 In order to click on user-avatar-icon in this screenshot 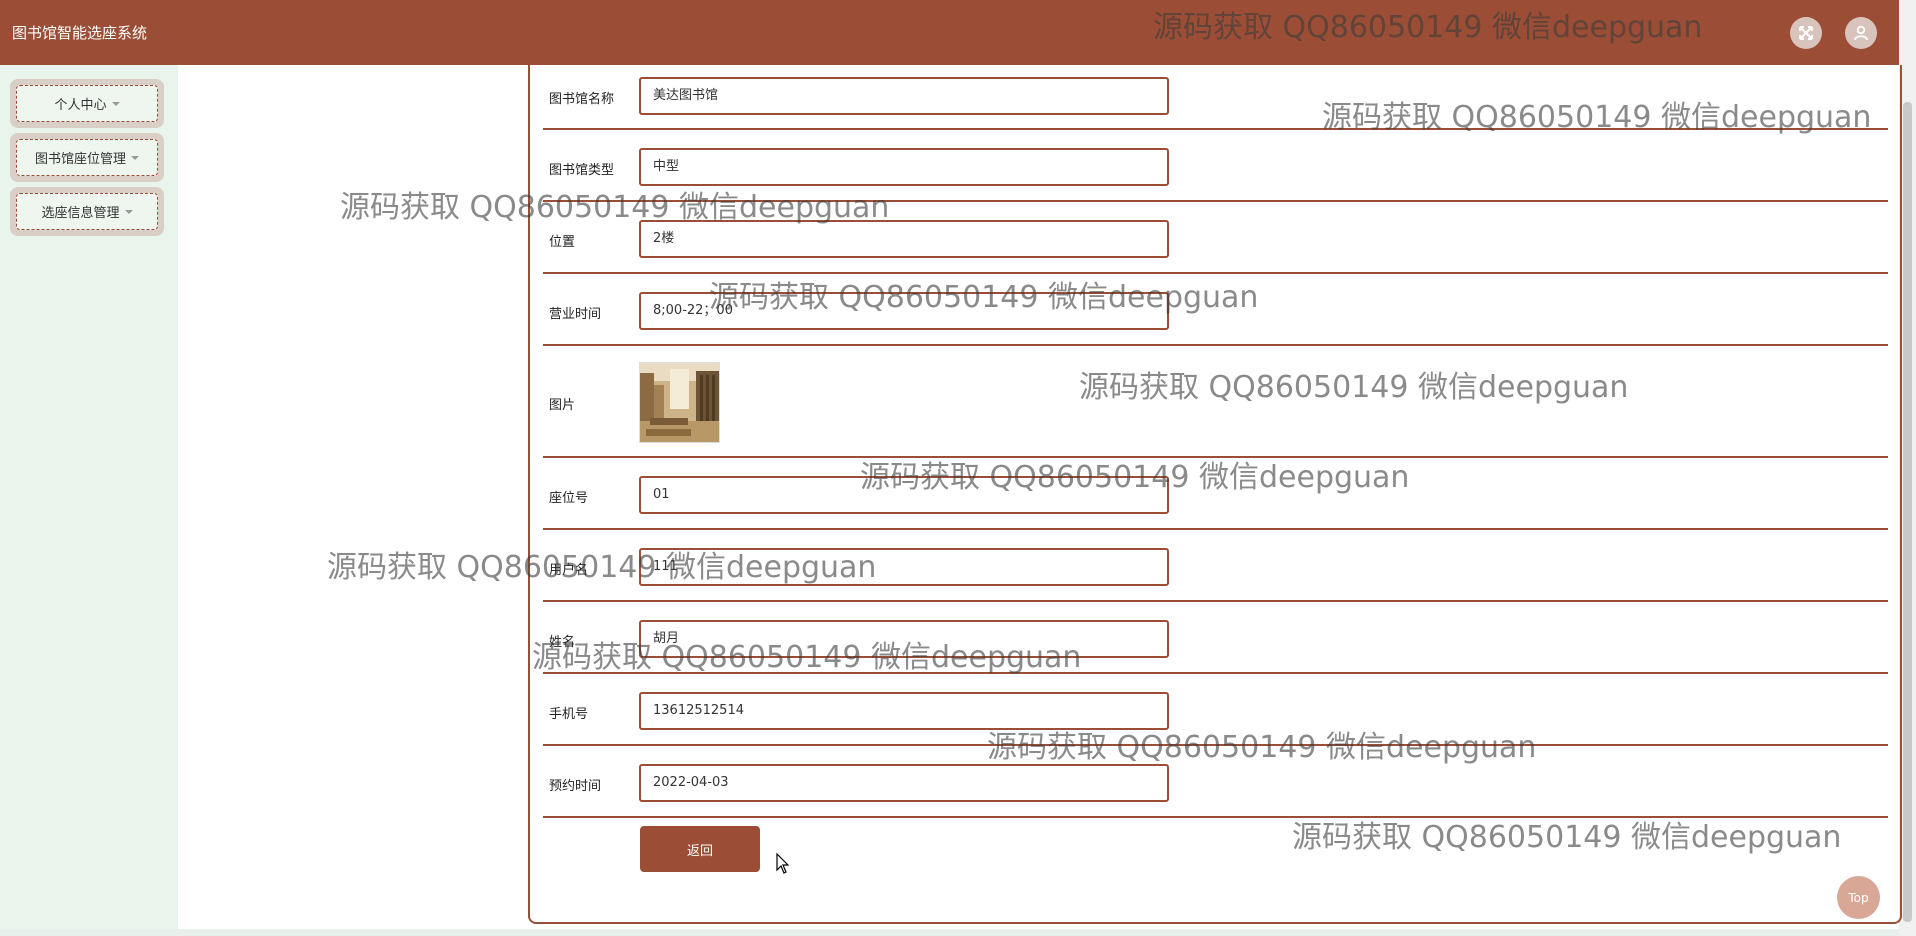, I will do `click(1861, 33)`.